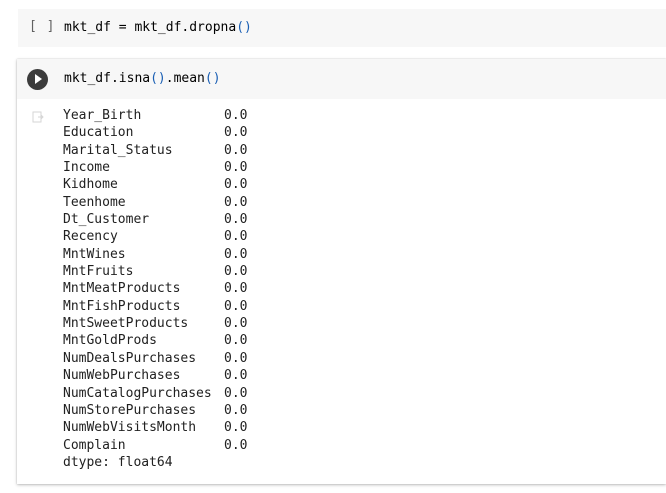 Image resolution: width=666 pixels, height=493 pixels. I want to click on play-circle-icon, so click(37, 79).